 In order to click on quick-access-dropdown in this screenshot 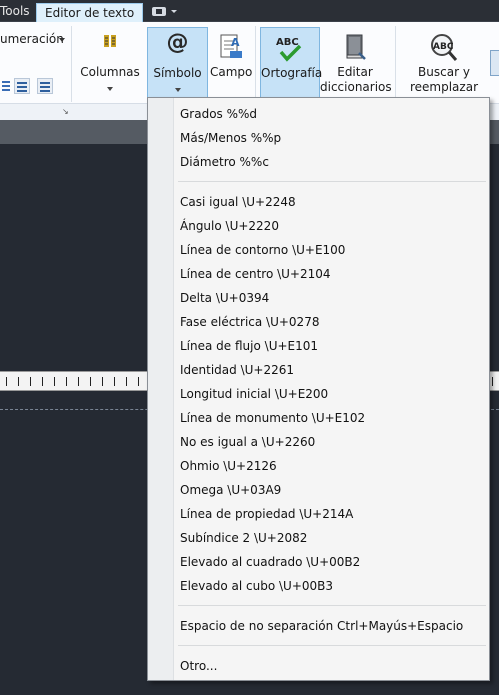, I will do `click(165, 12)`.